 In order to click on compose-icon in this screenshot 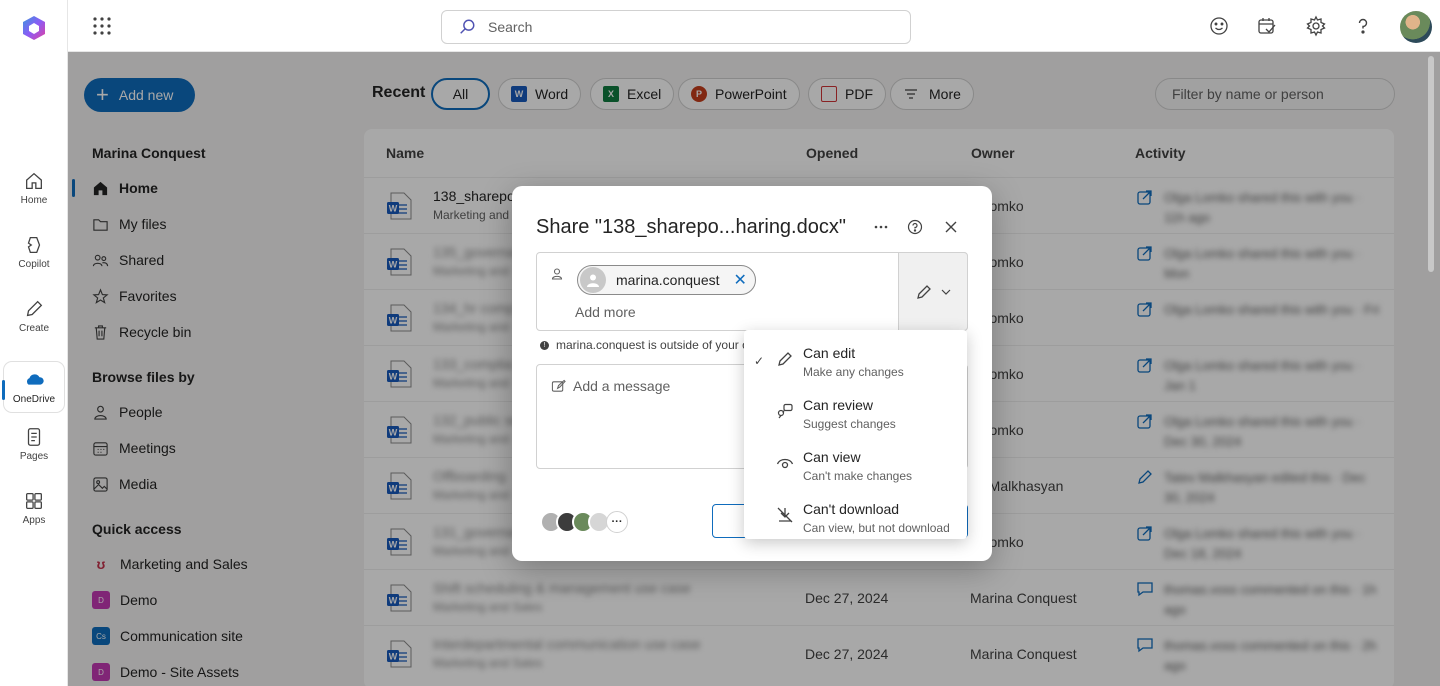, I will do `click(558, 385)`.